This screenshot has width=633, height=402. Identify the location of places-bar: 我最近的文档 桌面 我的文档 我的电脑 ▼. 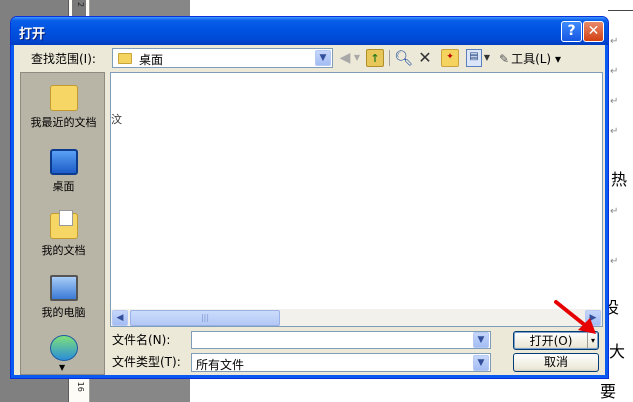
(62, 223).